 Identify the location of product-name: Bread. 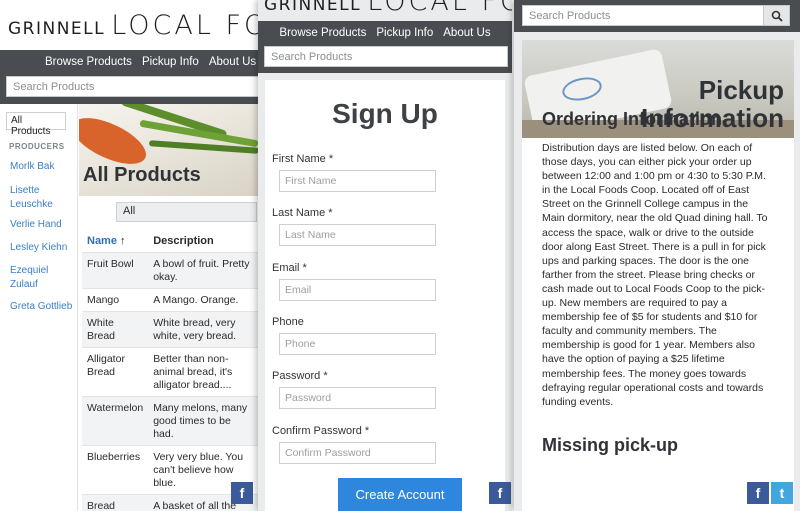
(115, 502).